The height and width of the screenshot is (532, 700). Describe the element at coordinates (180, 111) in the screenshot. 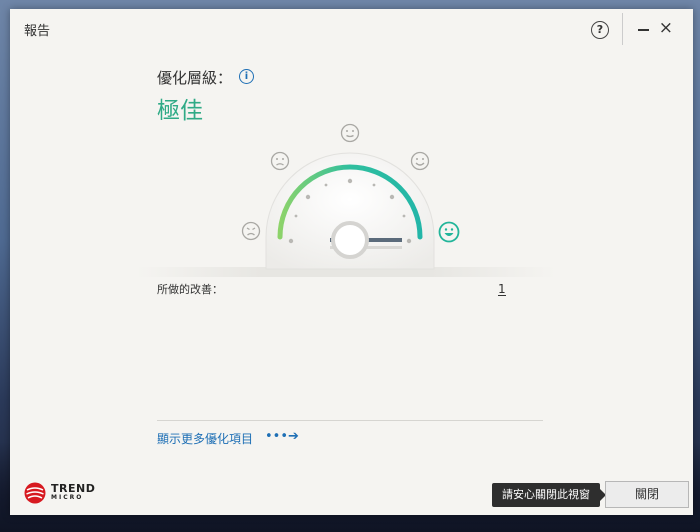

I see `optimization-level-value: 極佳` at that location.